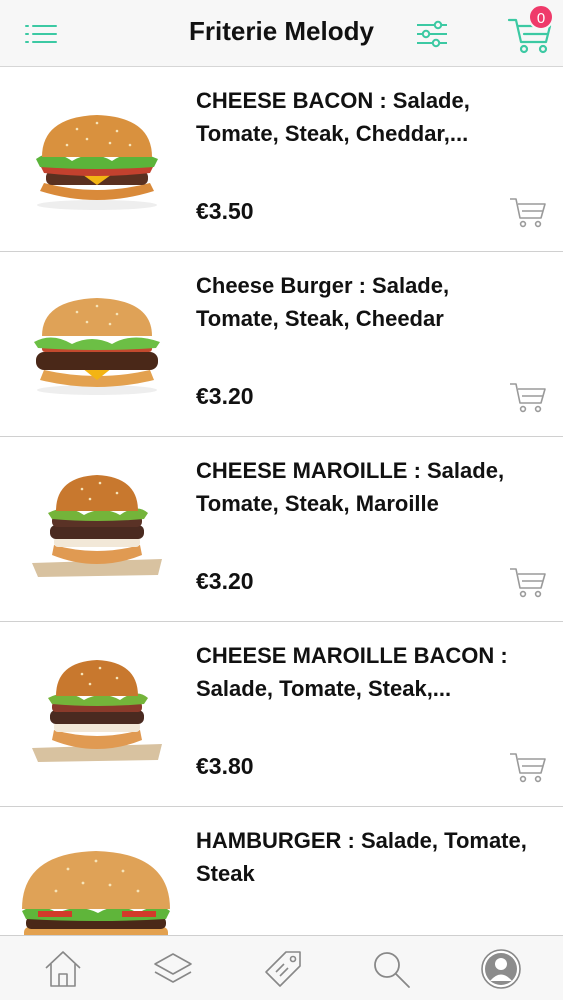  I want to click on product-price: €3.80, so click(225, 766).